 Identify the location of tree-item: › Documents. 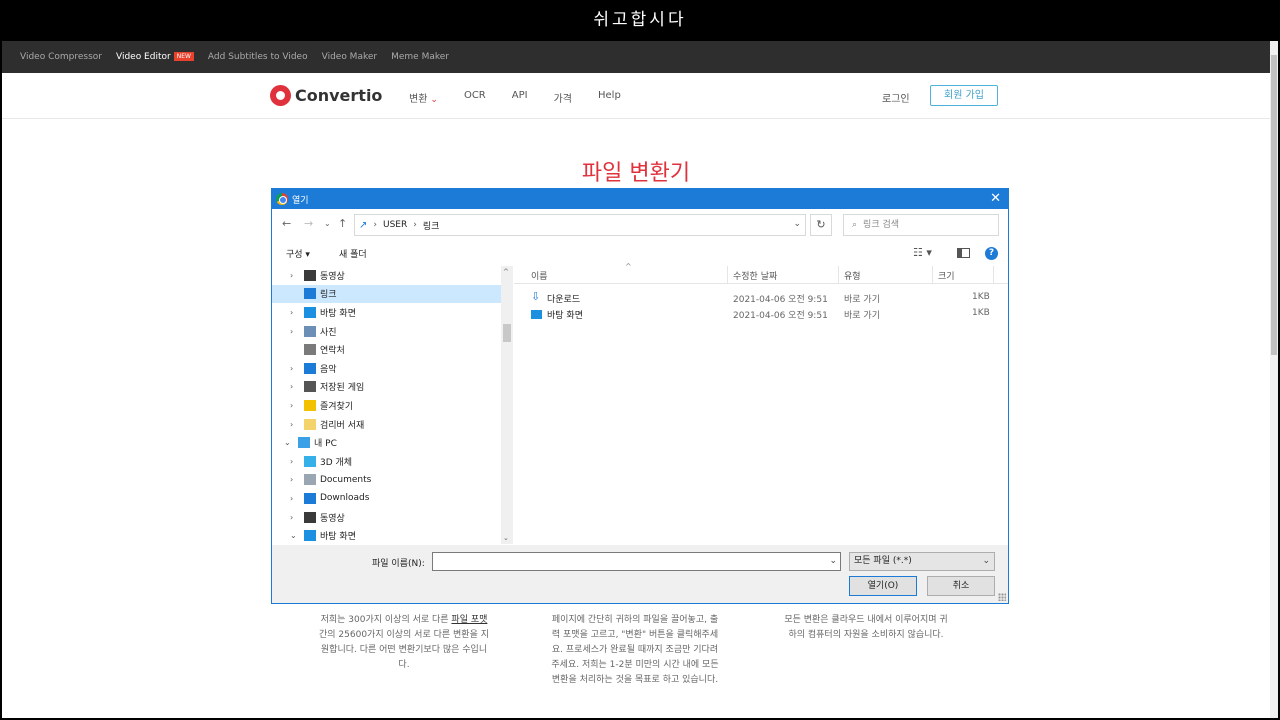
(392, 480).